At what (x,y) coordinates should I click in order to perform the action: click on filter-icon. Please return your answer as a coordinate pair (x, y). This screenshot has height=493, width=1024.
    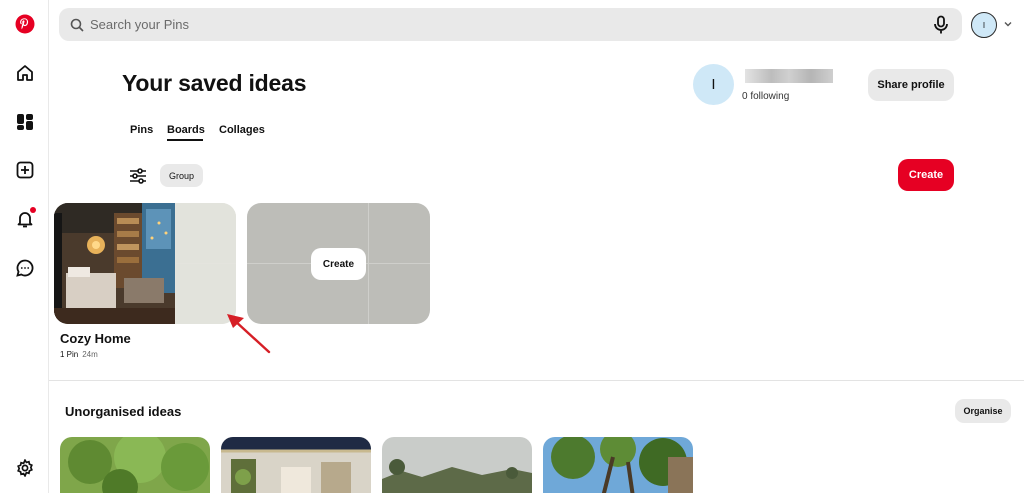
    Looking at the image, I should click on (138, 176).